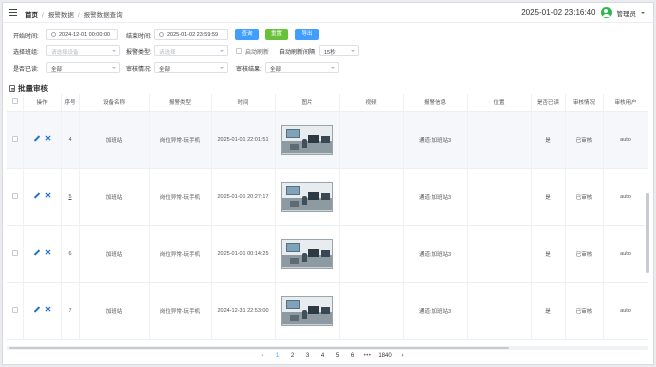  I want to click on batch-review-button: 批量审核, so click(28, 88).